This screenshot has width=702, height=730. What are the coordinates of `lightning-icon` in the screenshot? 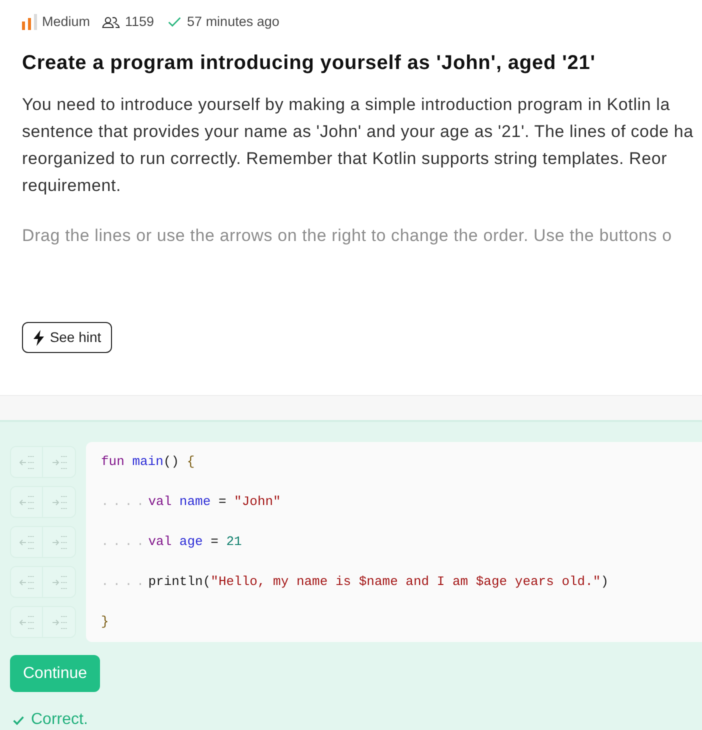 It's located at (38, 338).